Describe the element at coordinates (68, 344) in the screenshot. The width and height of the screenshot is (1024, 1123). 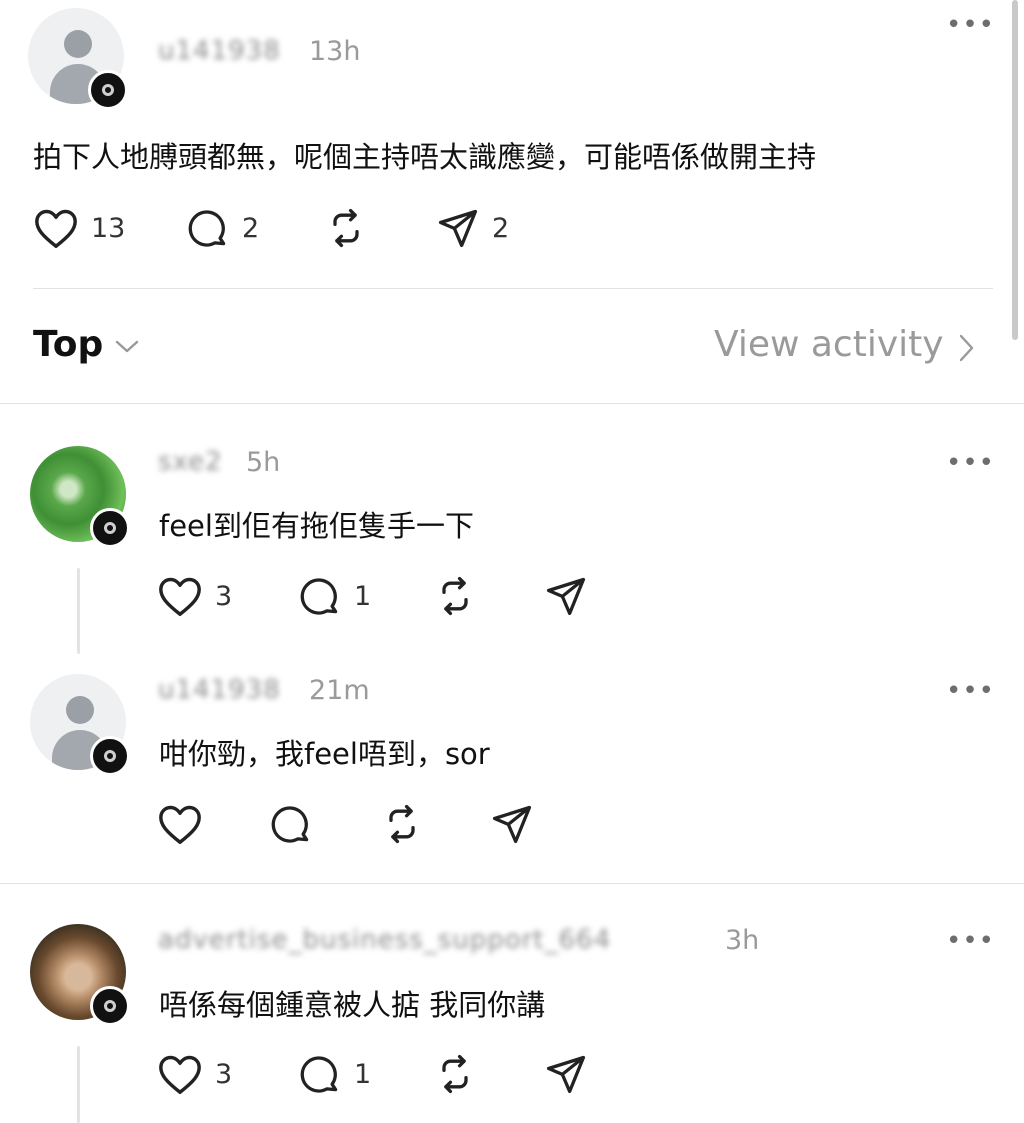
I see `sort-dropdown-label: Top` at that location.